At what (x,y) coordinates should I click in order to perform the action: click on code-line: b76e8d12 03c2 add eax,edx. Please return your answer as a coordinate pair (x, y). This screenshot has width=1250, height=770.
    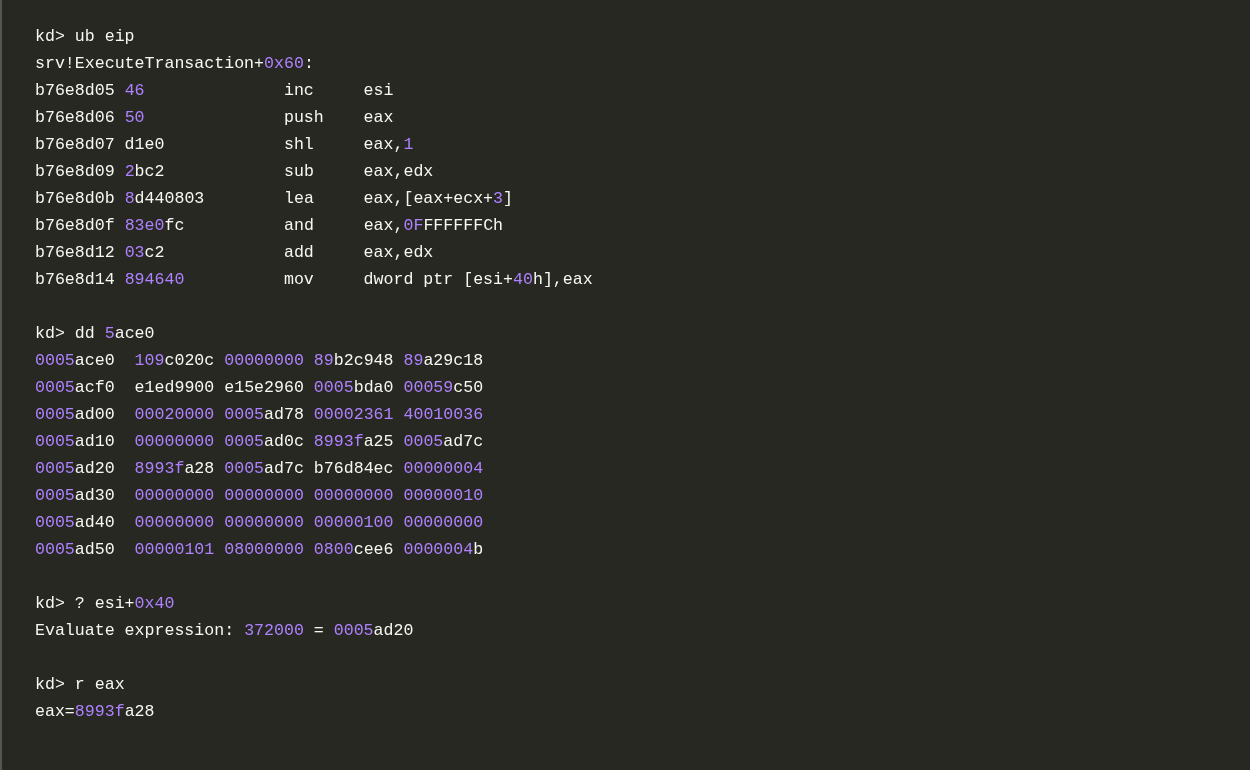
    Looking at the image, I should click on (234, 253).